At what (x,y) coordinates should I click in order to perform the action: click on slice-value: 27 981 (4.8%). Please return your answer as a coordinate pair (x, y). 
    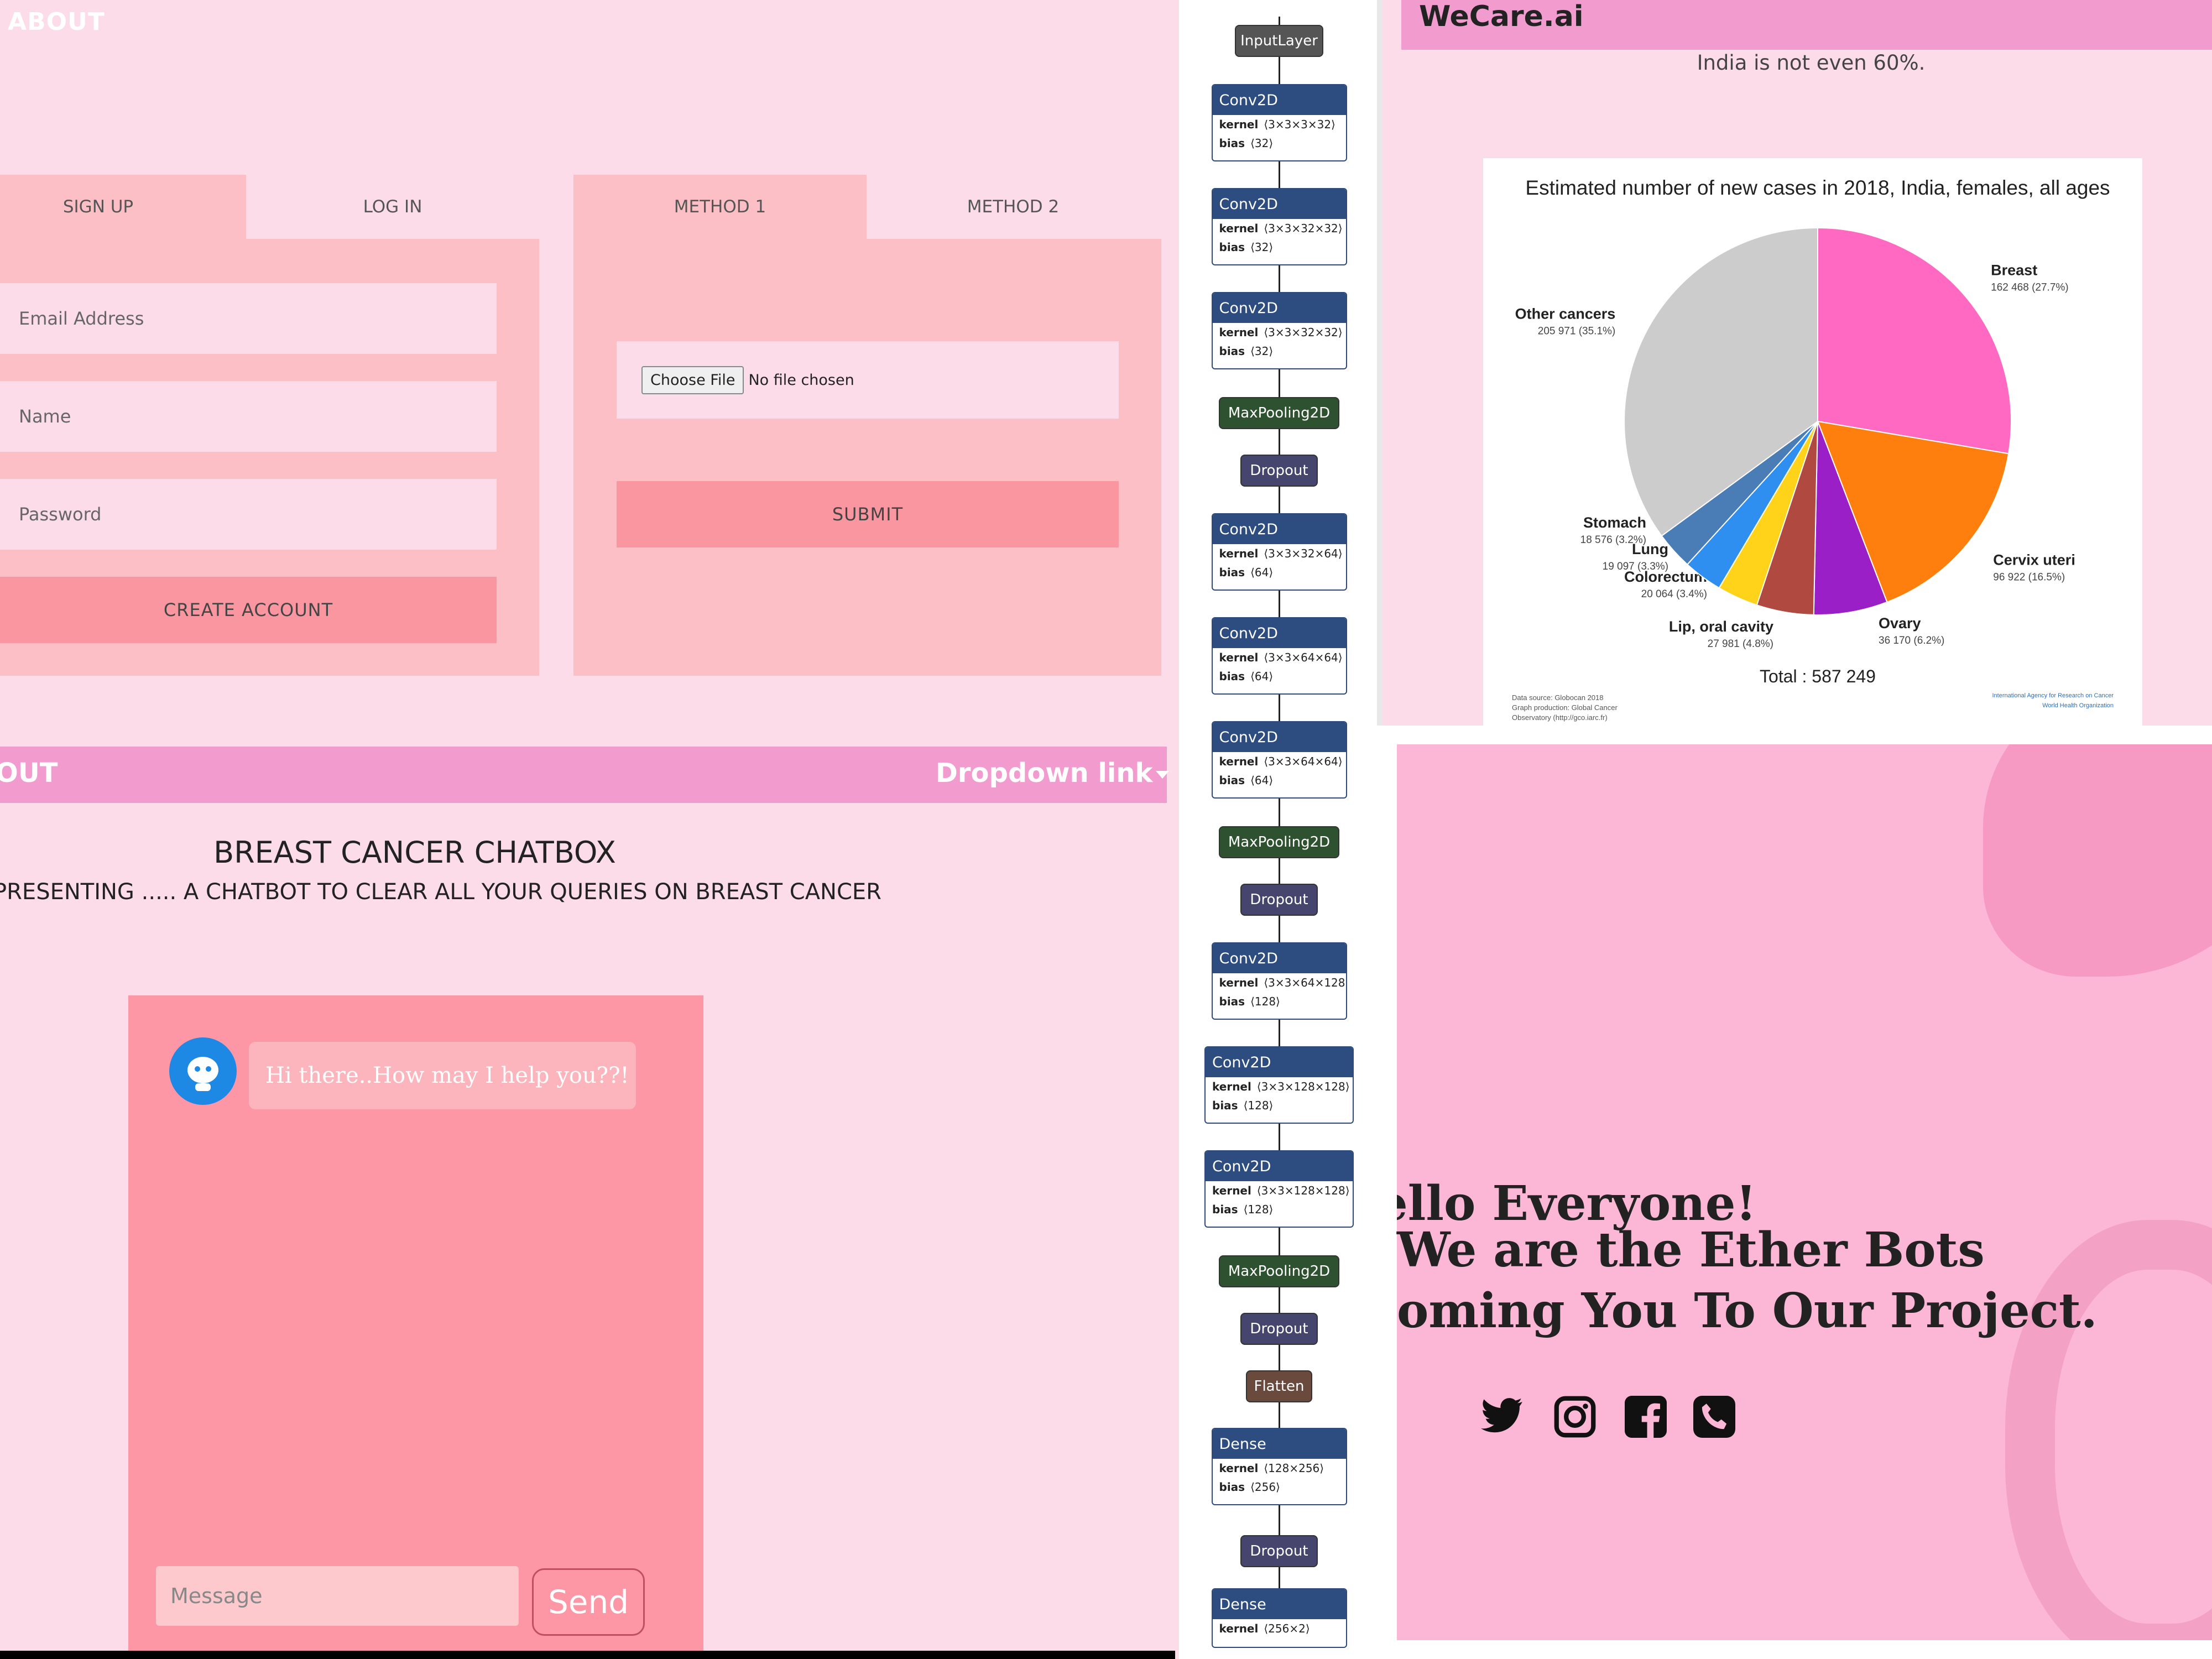
    Looking at the image, I should click on (1741, 644).